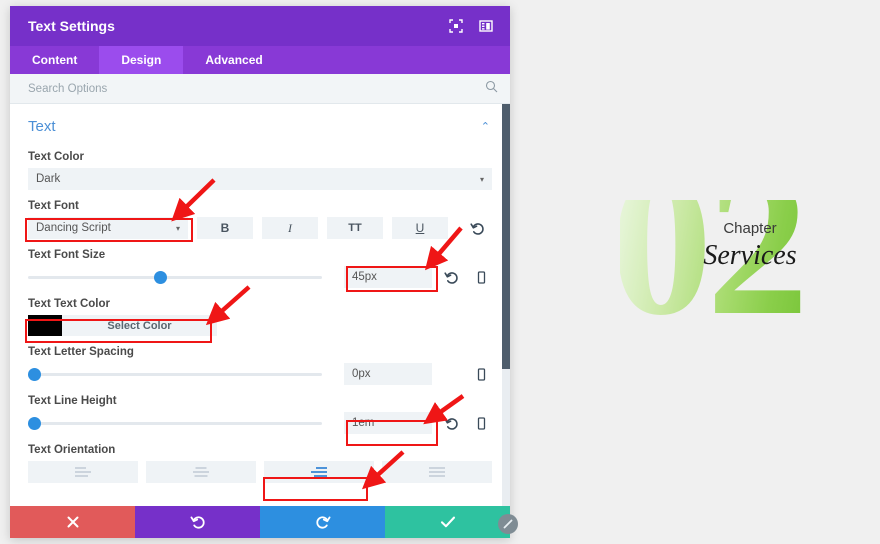  I want to click on field-text-letter-spacing: Text Letter Spacing 0px, so click(260, 365).